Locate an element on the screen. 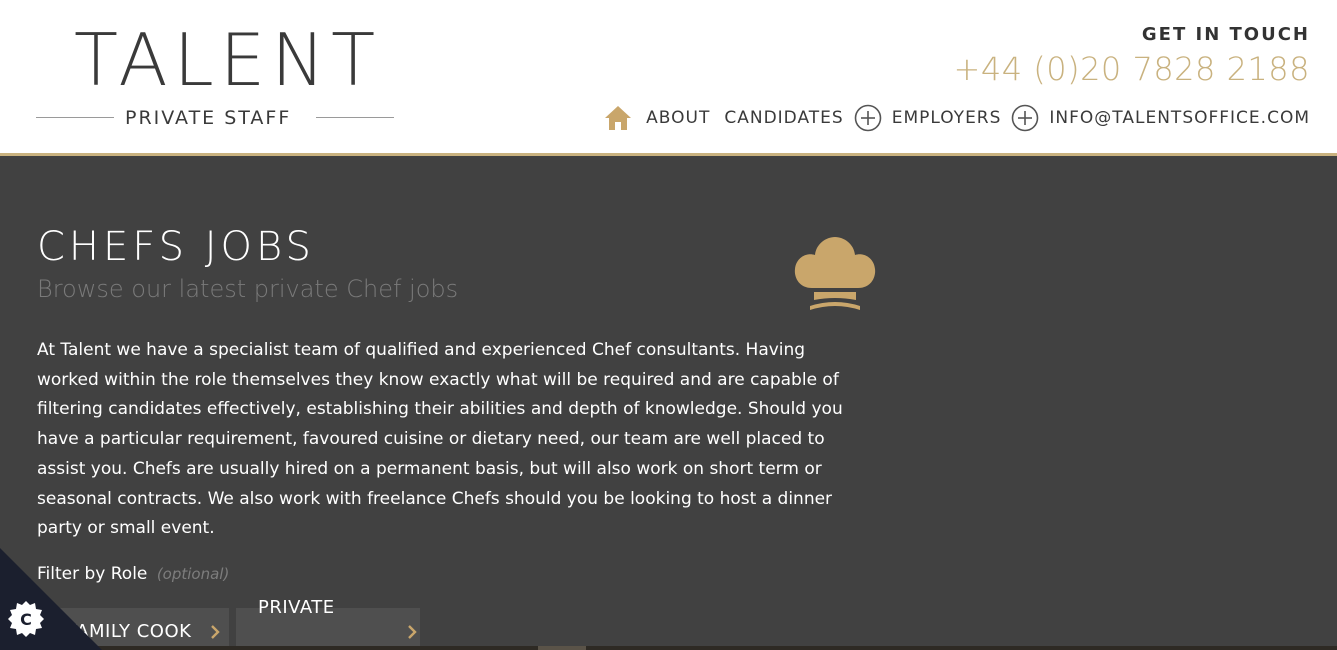 The width and height of the screenshot is (1337, 650). cookie-letter: C is located at coordinates (26, 619).